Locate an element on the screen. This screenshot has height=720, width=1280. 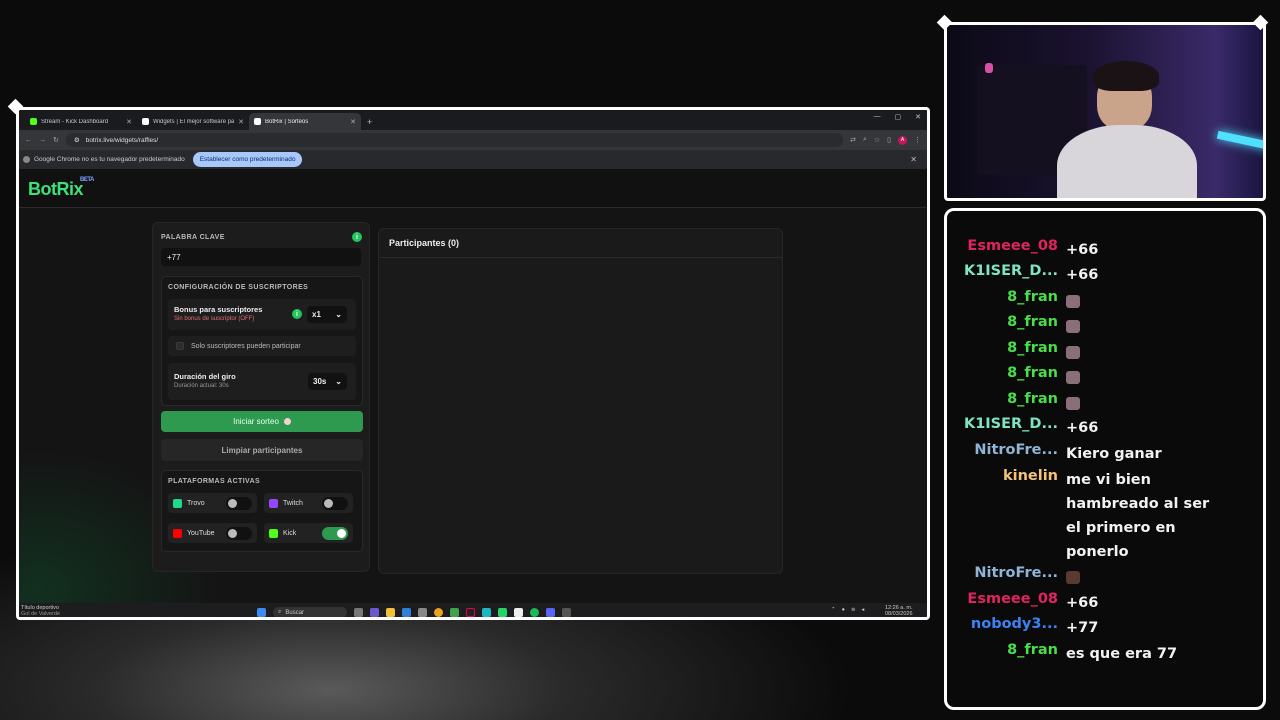
chat-message: K1ISER_D... +66 is located at coordinates (1091, 275).